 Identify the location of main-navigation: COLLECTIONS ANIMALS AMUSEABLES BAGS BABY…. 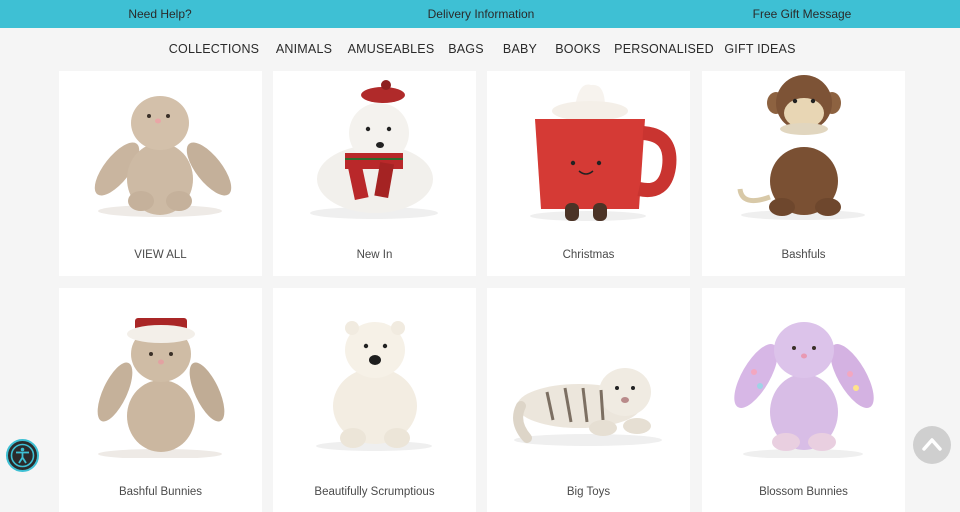
(480, 49).